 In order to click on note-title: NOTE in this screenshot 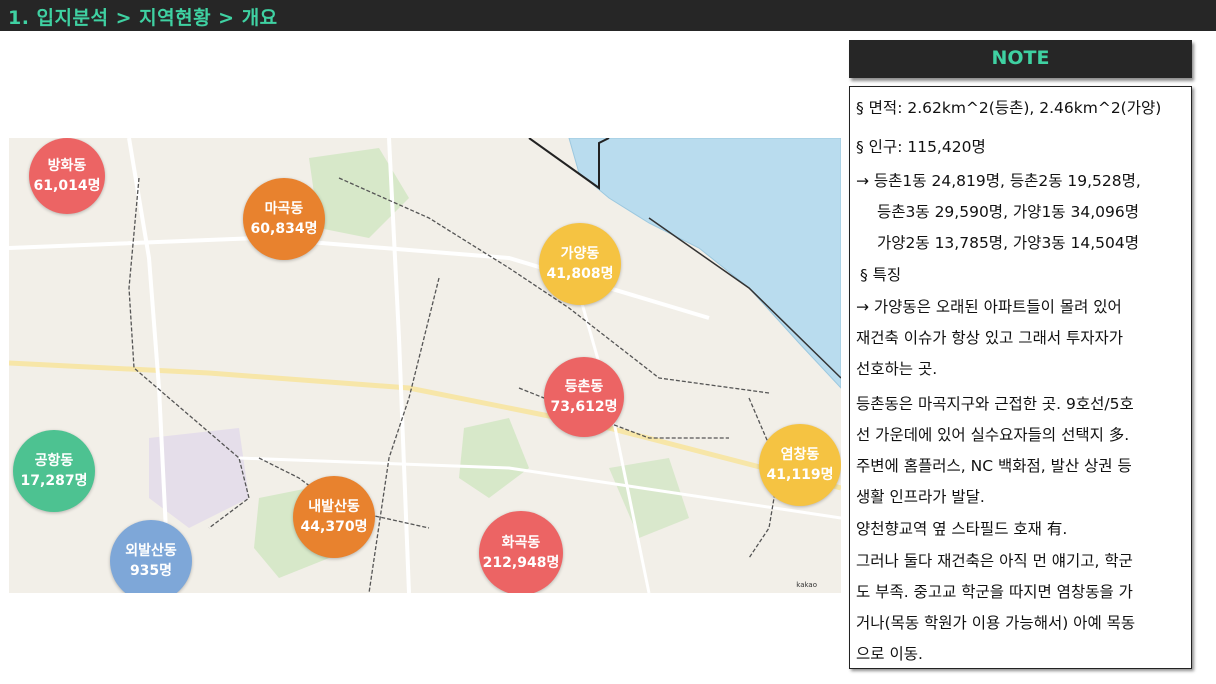, I will do `click(1020, 58)`.